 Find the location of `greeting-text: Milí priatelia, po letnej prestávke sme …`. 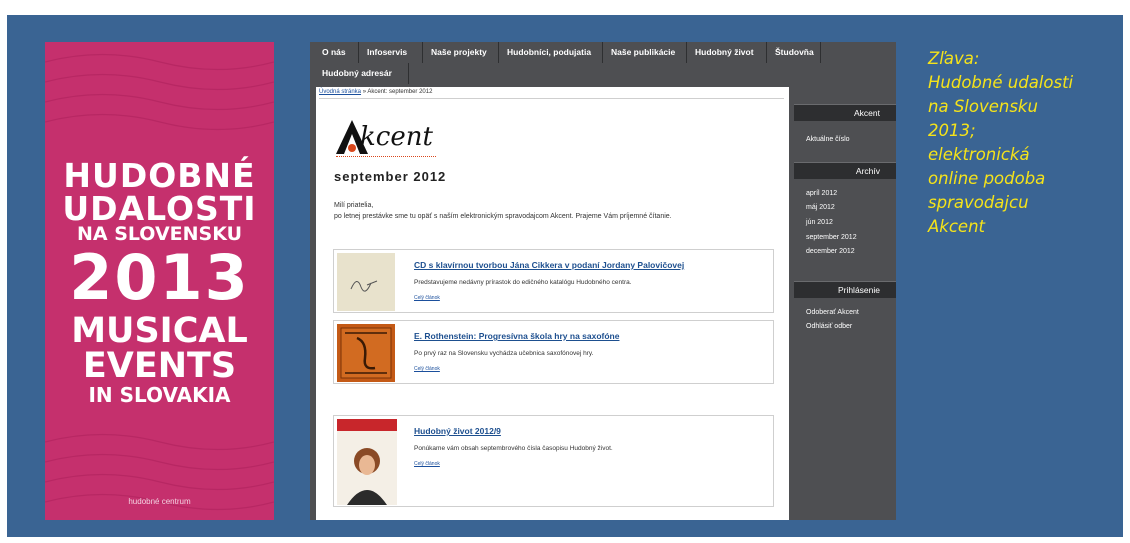

greeting-text: Milí priatelia, po letnej prestávke sme … is located at coordinates (503, 211).